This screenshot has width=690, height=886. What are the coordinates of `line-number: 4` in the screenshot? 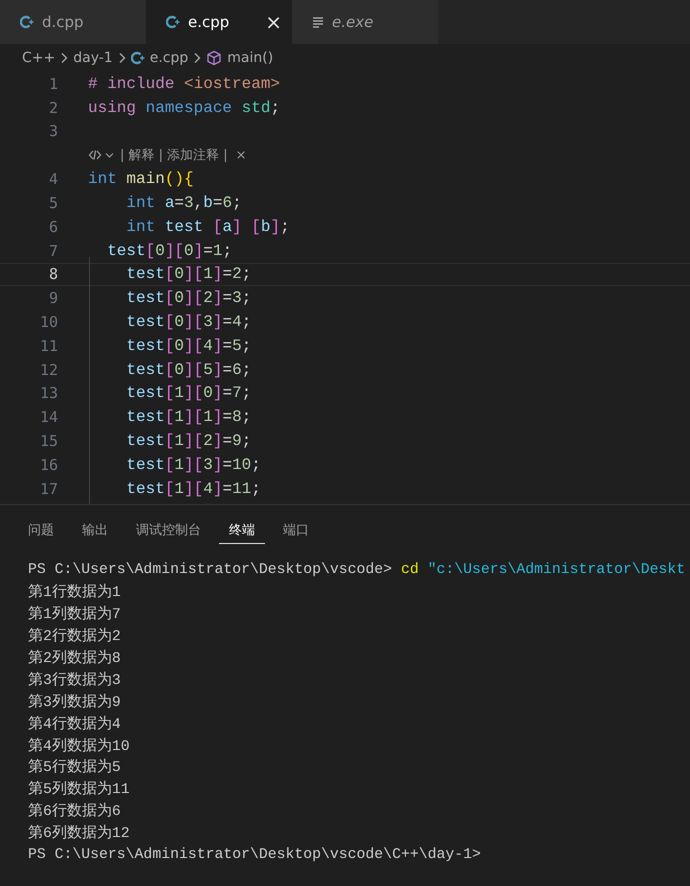 It's located at (53, 179).